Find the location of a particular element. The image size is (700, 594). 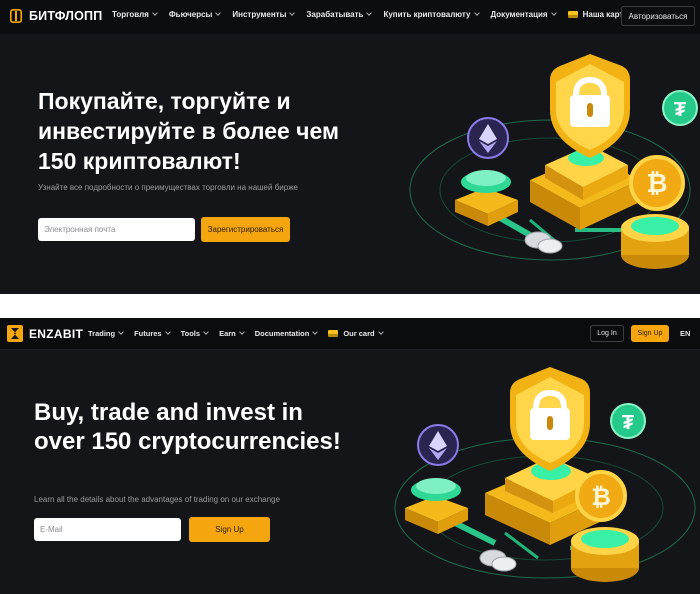

nav-item-buy-crypto: Купить криптовалюту is located at coordinates (431, 14).